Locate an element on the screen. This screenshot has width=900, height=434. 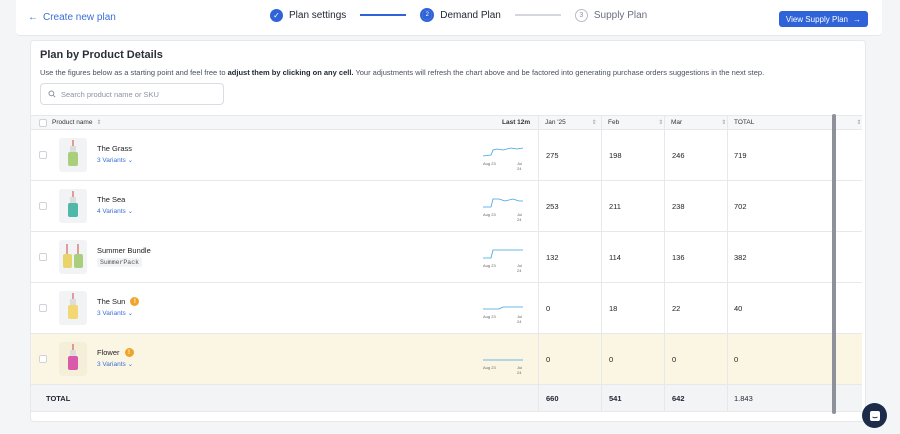
cell-total: 0 is located at coordinates (736, 359).